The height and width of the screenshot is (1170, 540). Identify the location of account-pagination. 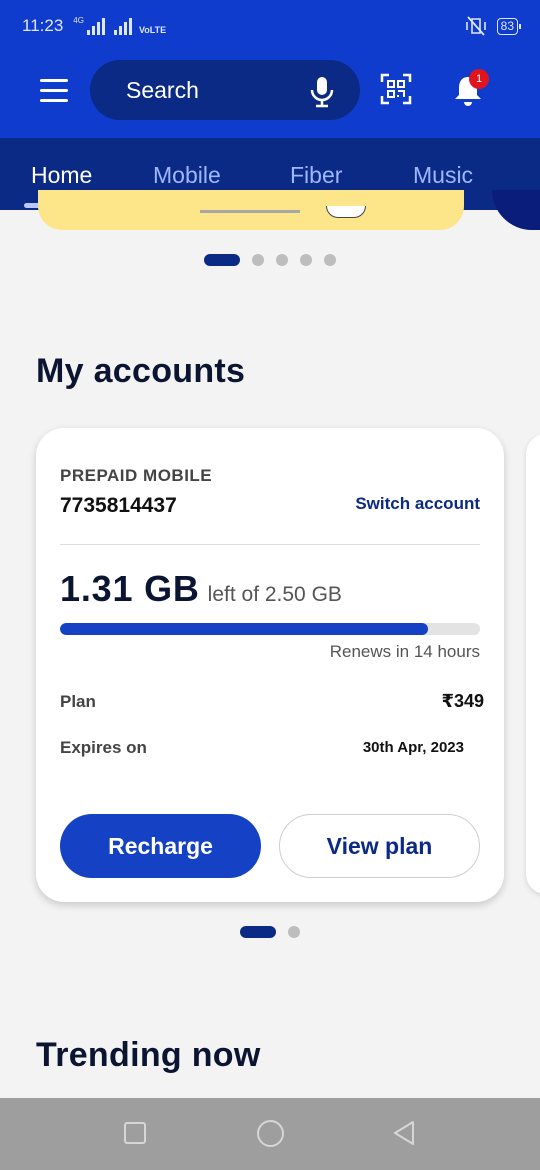
(270, 932).